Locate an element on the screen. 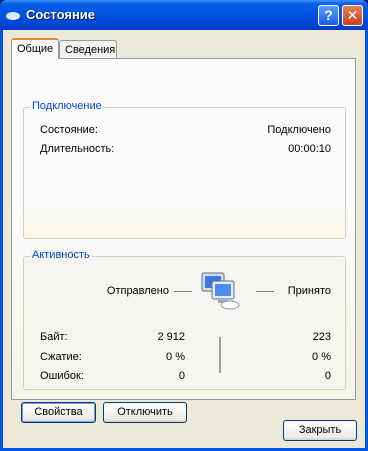  network-icon is located at coordinates (13, 16).